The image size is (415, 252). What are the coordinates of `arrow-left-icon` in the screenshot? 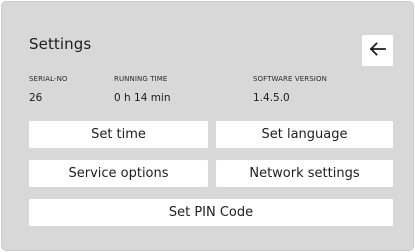 It's located at (377, 50).